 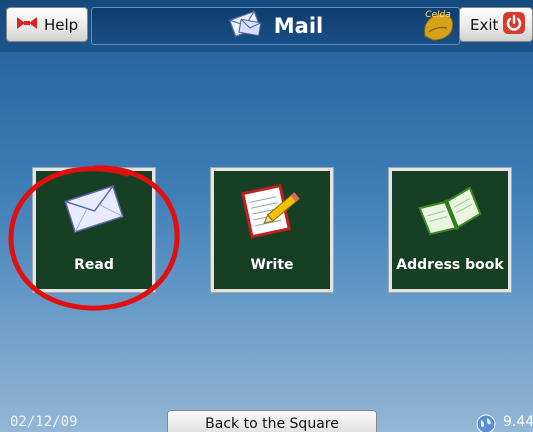 I want to click on address-book-tile: Address book, so click(x=450, y=230).